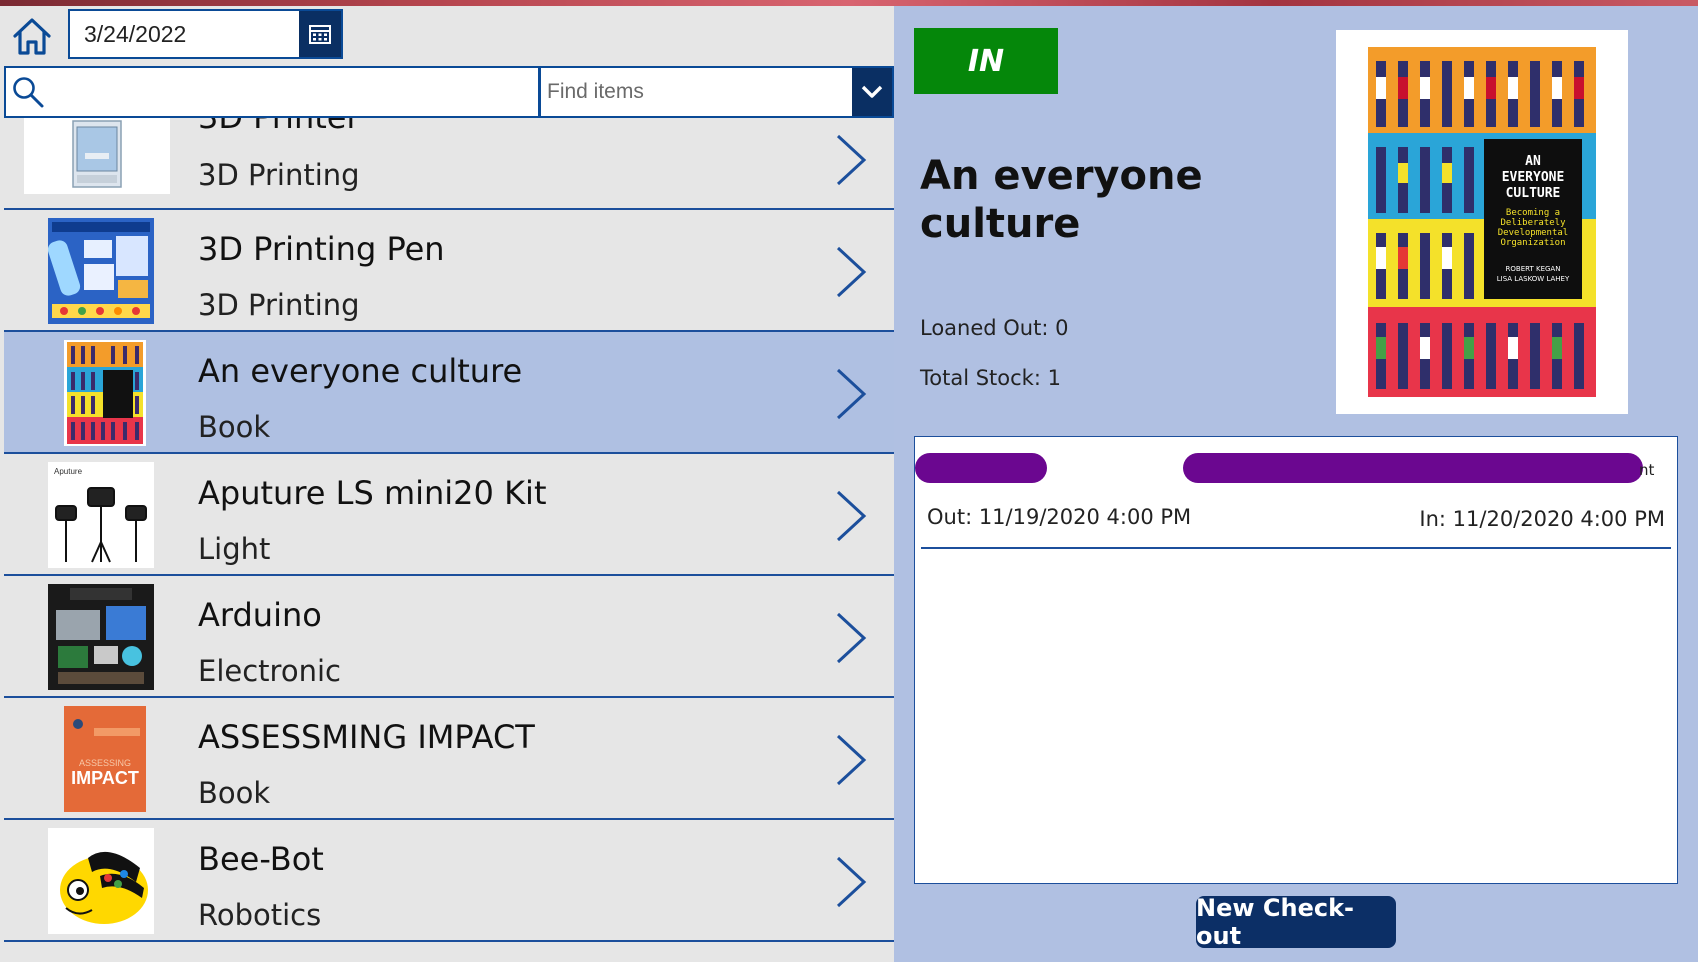  I want to click on search-row, so click(449, 92).